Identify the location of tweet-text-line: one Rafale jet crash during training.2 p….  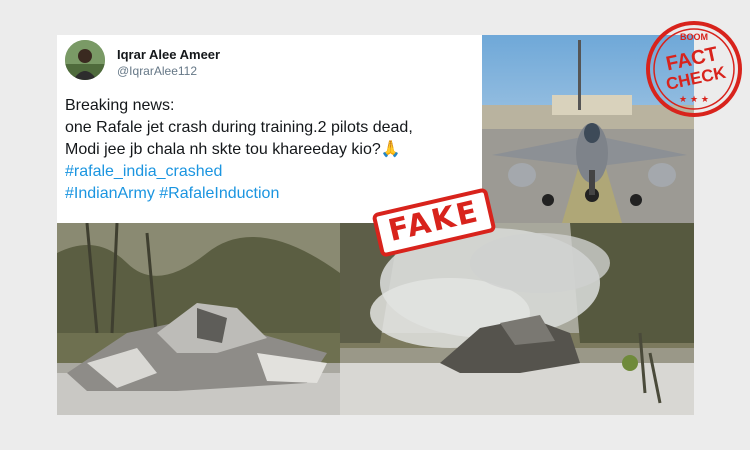
(239, 127).